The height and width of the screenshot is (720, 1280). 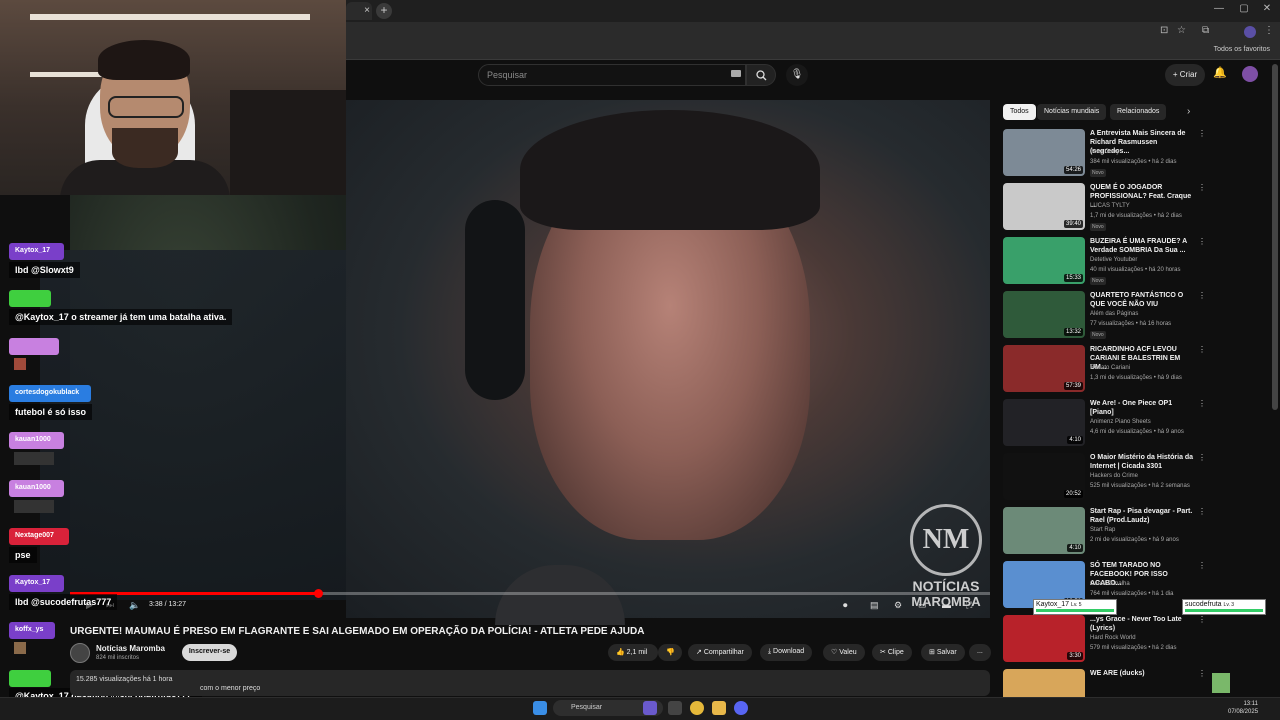 What do you see at coordinates (1044, 152) in the screenshot?
I see `video-thumbnail: 54:26` at bounding box center [1044, 152].